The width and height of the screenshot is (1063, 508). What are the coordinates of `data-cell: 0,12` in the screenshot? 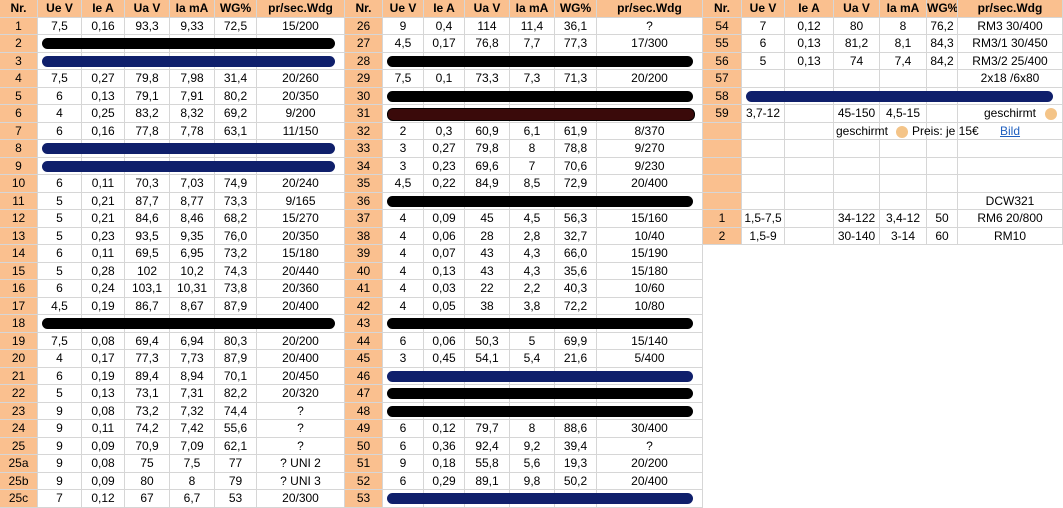 It's located at (809, 26).